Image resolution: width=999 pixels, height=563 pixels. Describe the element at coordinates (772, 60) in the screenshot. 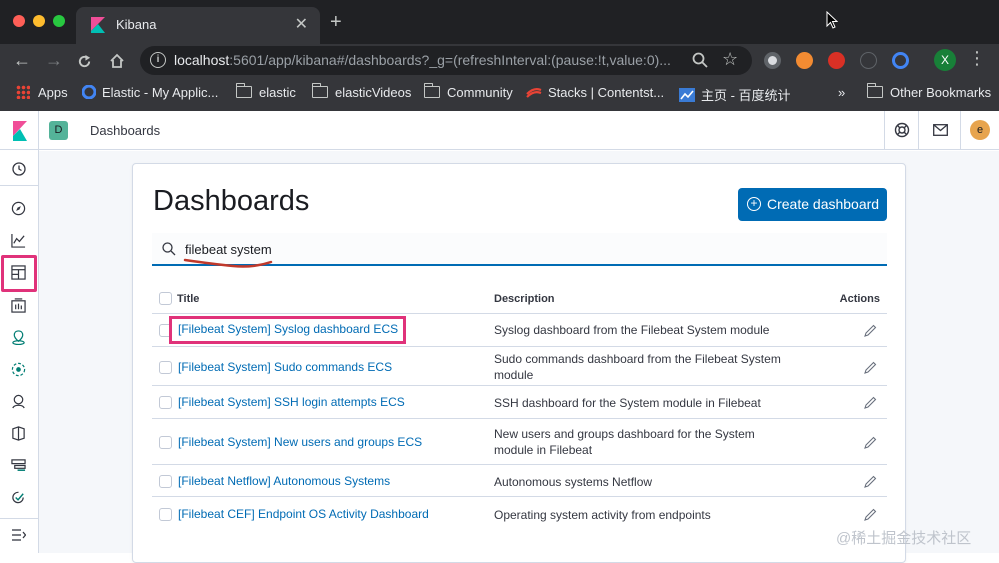

I see `chrome-ext-icon` at that location.